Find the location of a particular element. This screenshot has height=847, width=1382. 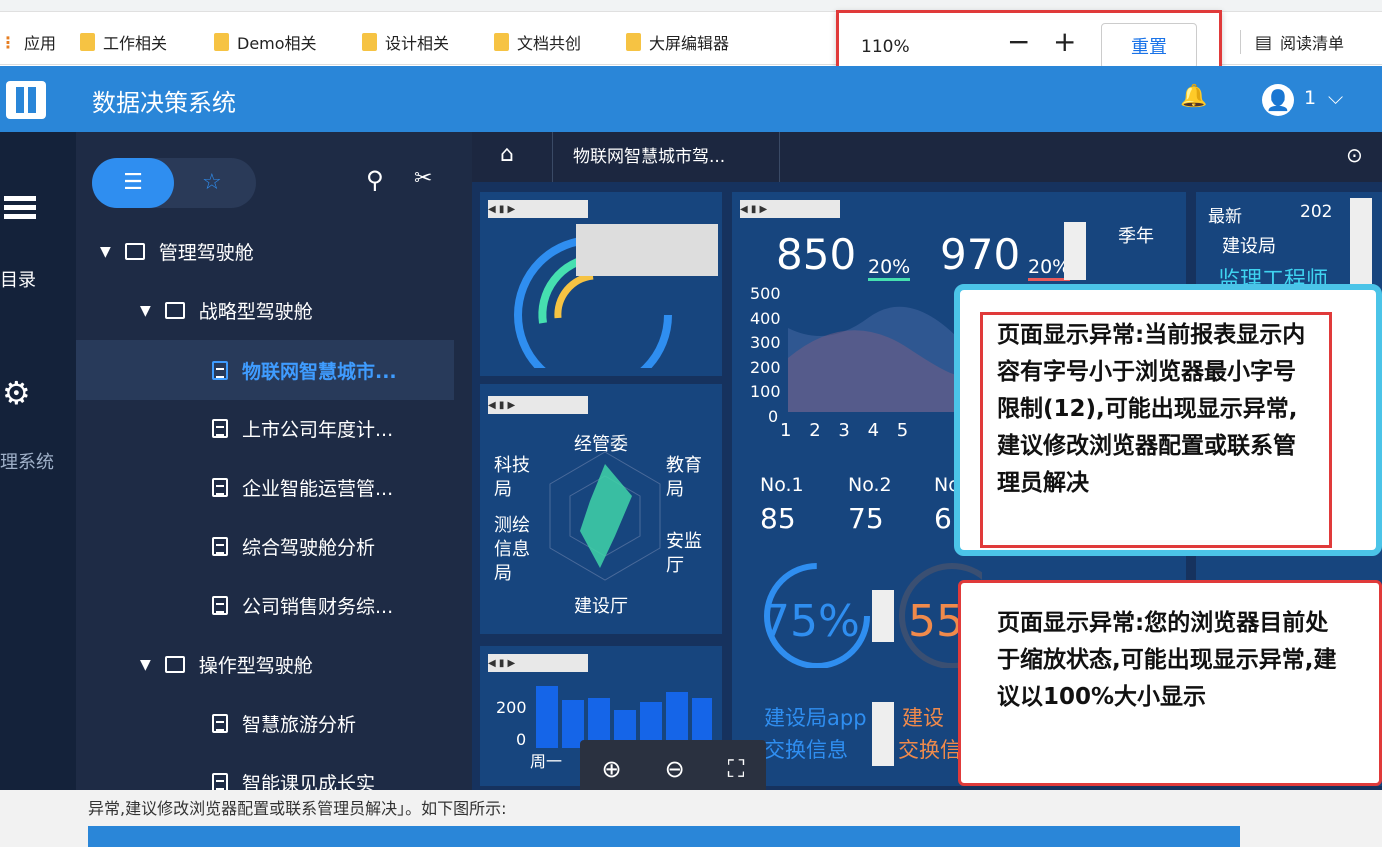

radar-chart is located at coordinates (605, 516).